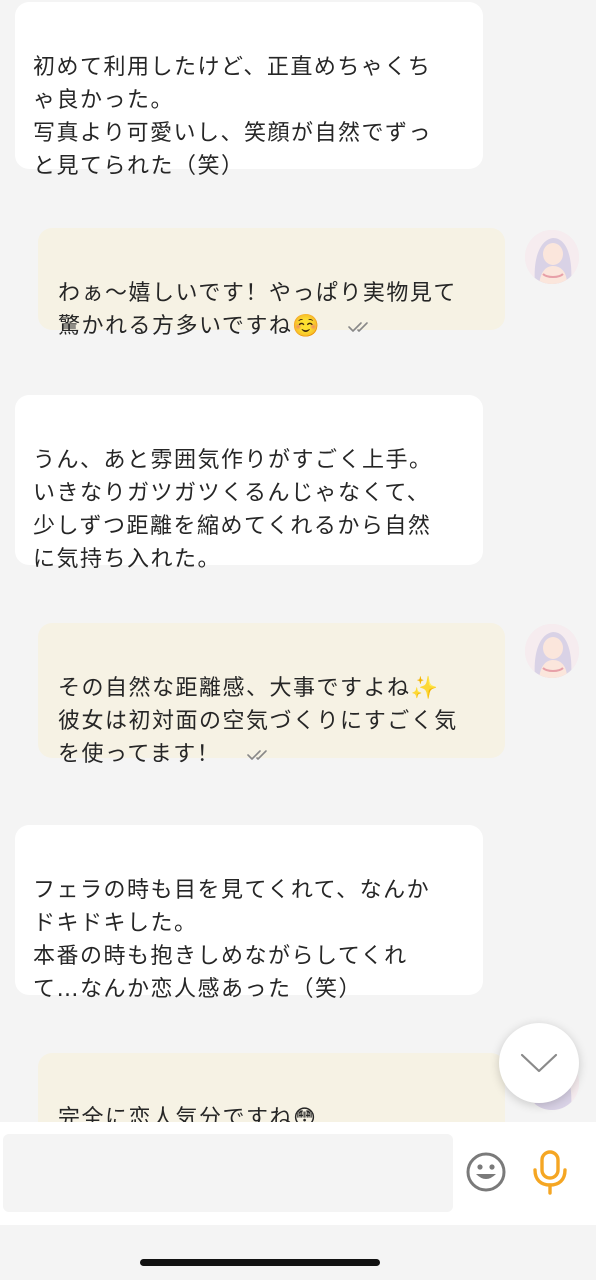 This screenshot has width=596, height=1280. Describe the element at coordinates (260, 1262) in the screenshot. I see `home-indicator` at that location.